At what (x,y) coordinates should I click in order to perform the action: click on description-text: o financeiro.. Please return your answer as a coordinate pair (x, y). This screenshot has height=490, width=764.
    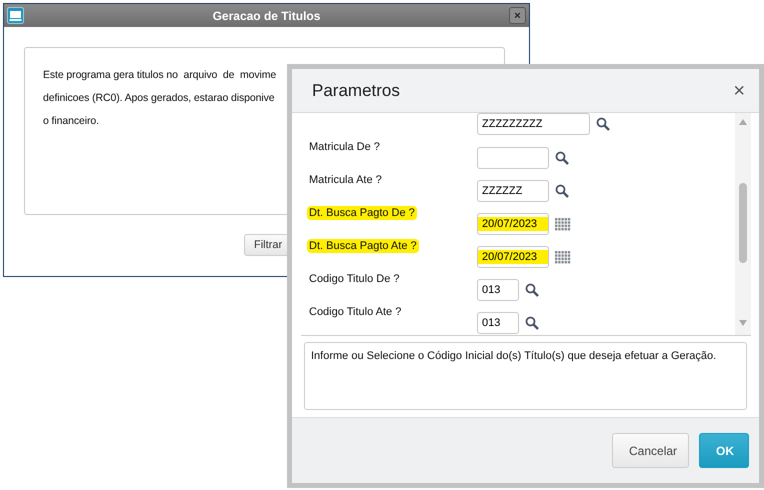
    Looking at the image, I should click on (71, 121).